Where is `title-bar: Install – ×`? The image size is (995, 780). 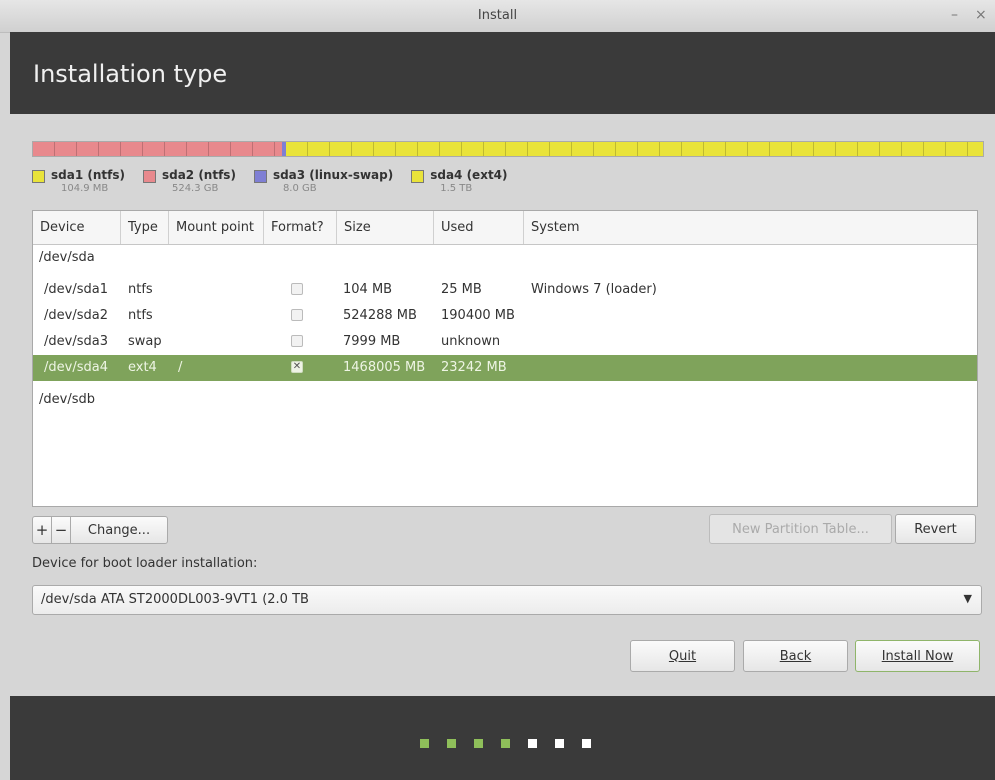 title-bar: Install – × is located at coordinates (497, 16).